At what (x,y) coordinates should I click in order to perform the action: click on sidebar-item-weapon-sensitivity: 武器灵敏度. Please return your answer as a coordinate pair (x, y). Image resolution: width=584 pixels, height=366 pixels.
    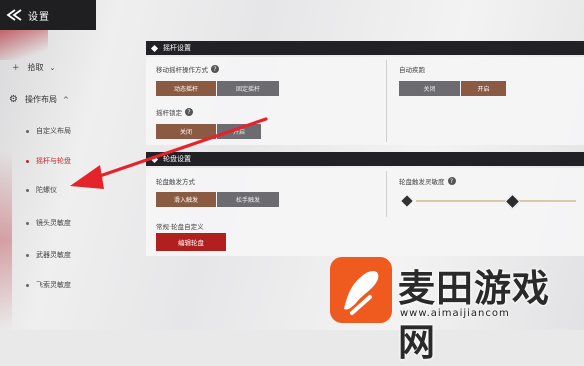
    Looking at the image, I should click on (48, 255).